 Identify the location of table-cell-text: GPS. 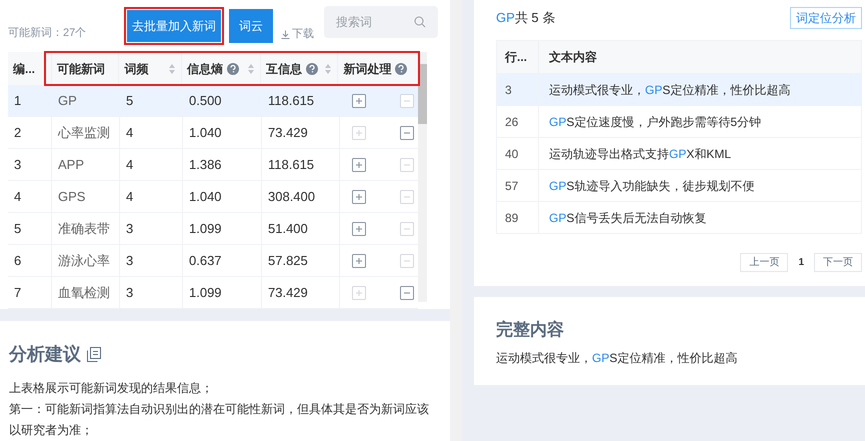
(72, 197).